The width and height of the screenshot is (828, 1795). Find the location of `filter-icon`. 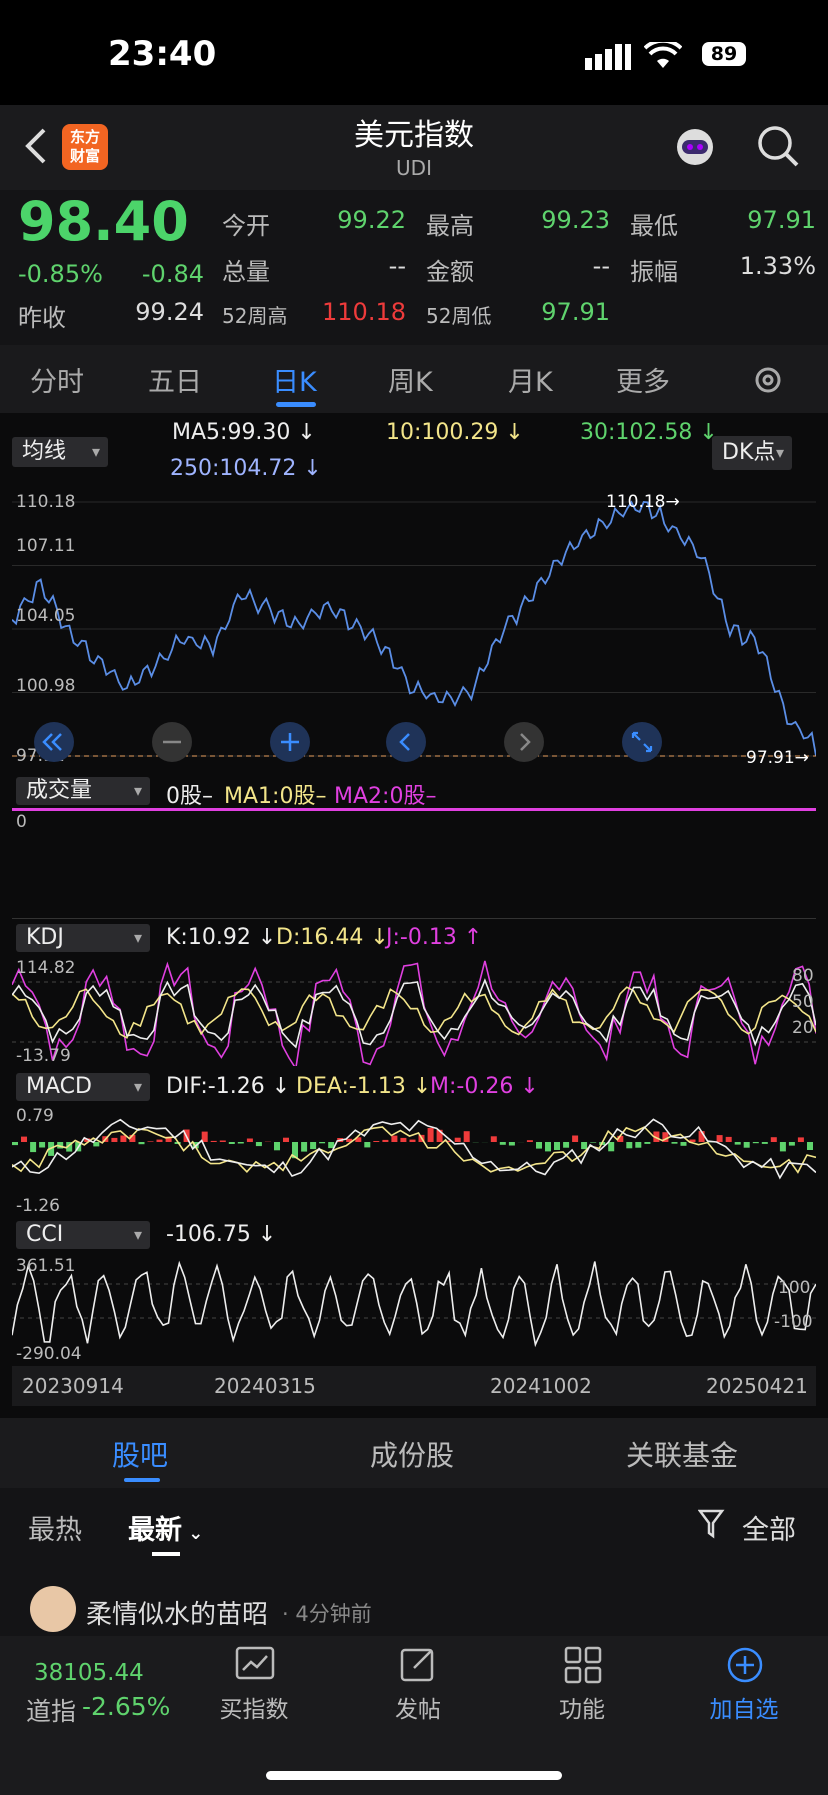

filter-icon is located at coordinates (712, 1524).